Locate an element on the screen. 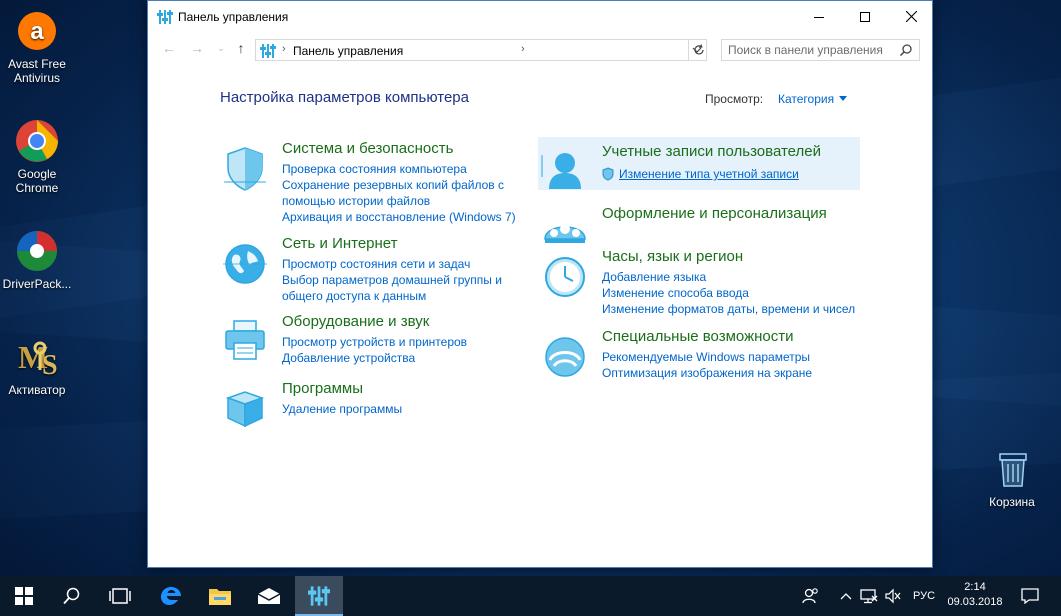 The image size is (1061, 616). maximize-button is located at coordinates (865, 16).